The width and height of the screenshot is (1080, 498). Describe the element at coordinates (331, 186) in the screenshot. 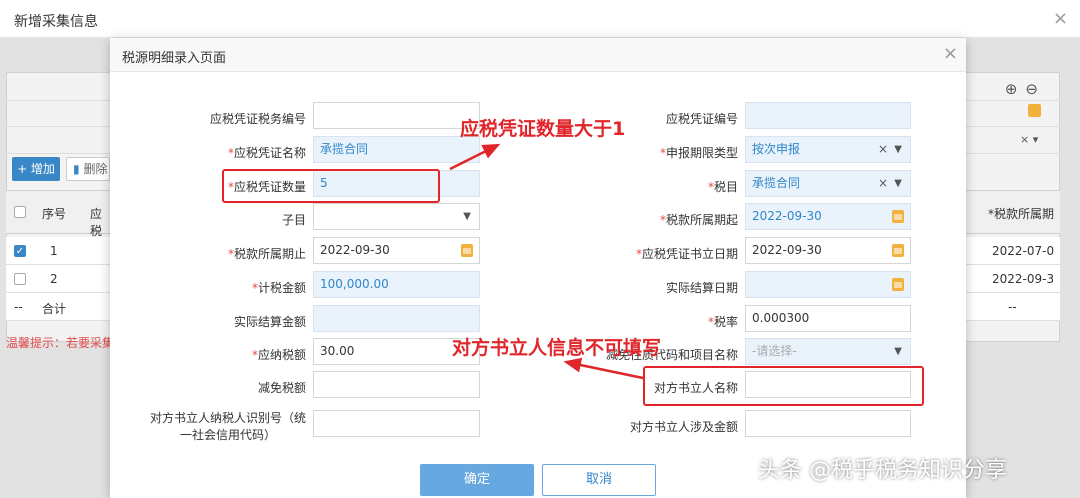

I see `highlight-box-quantity` at that location.